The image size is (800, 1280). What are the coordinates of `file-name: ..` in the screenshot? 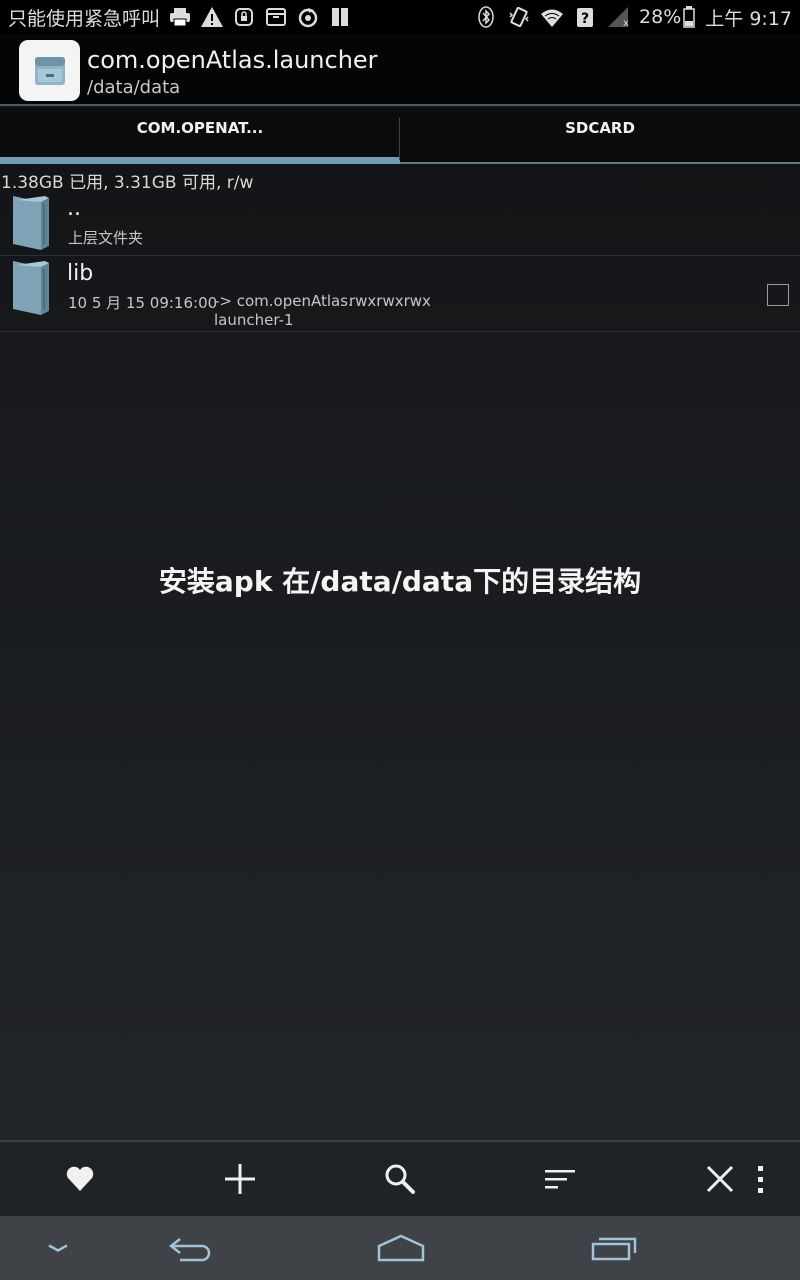 It's located at (74, 208).